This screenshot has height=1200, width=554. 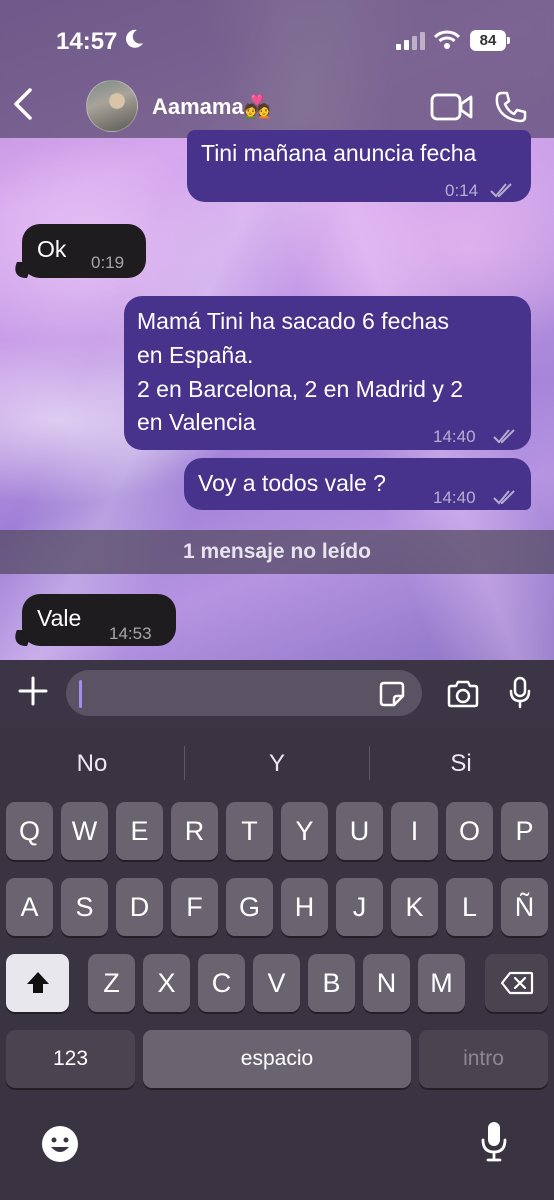 What do you see at coordinates (469, 831) in the screenshot?
I see `key-o: O` at bounding box center [469, 831].